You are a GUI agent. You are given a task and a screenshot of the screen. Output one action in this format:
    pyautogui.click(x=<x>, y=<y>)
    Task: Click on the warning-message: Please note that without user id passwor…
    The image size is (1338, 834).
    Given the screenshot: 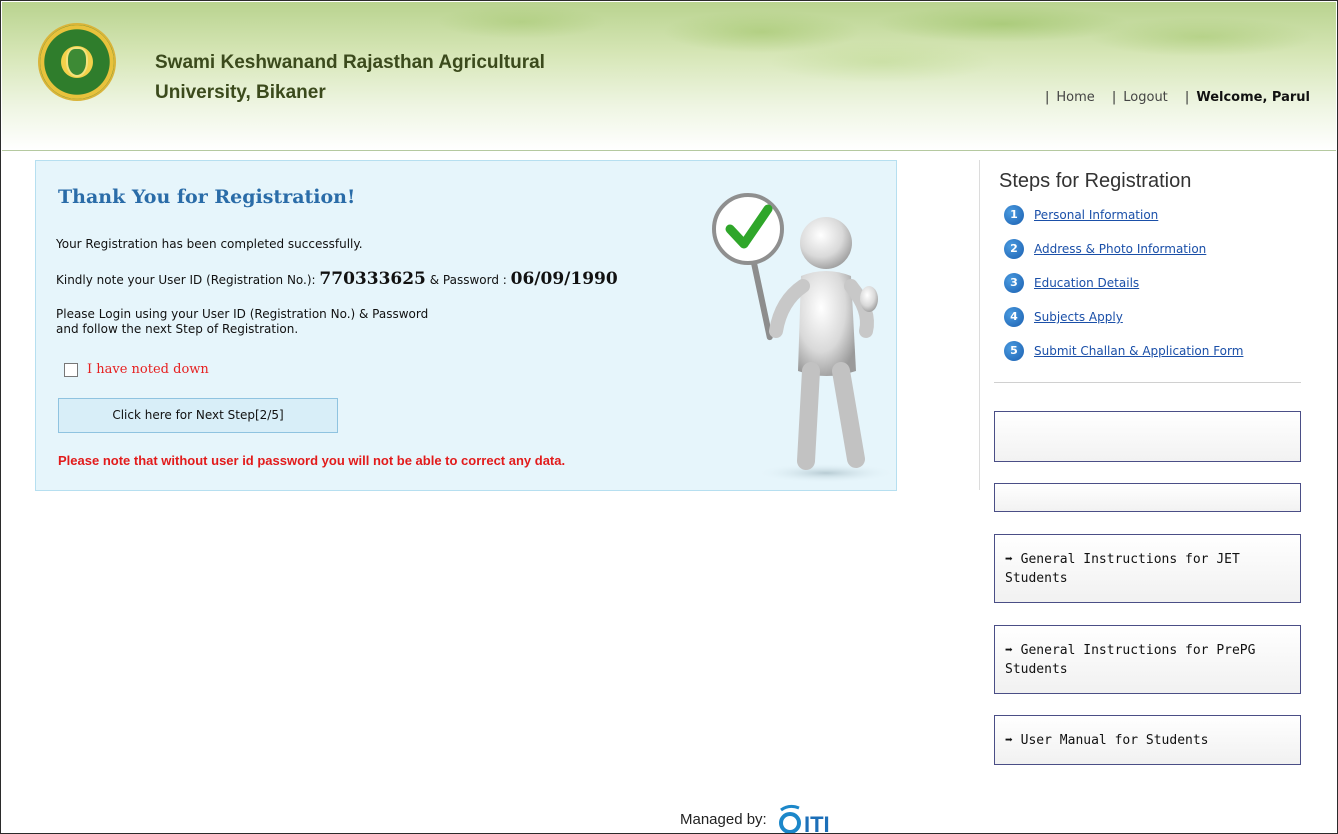 What is the action you would take?
    pyautogui.click(x=312, y=460)
    